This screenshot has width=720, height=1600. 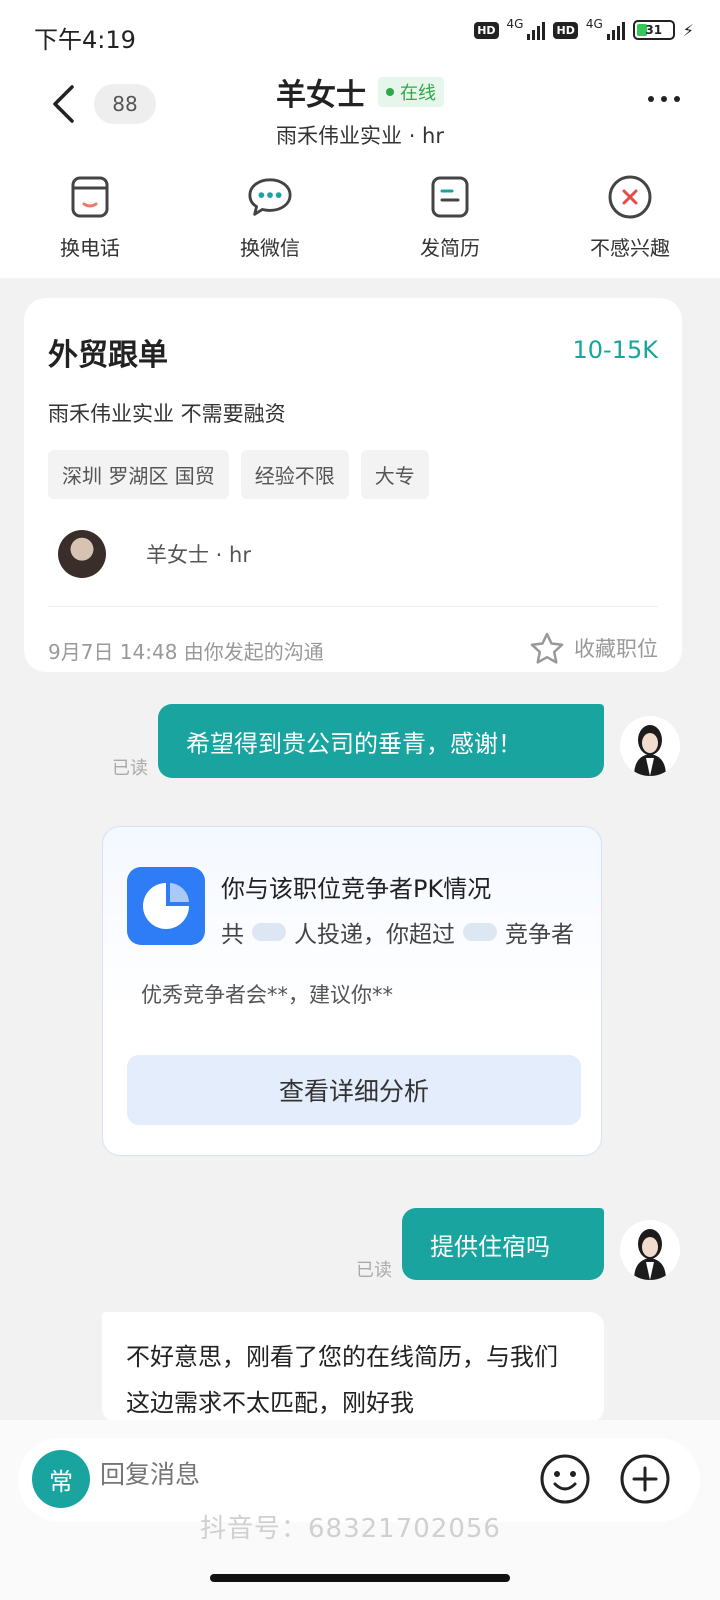 I want to click on battery-icon: 31, so click(x=653, y=30).